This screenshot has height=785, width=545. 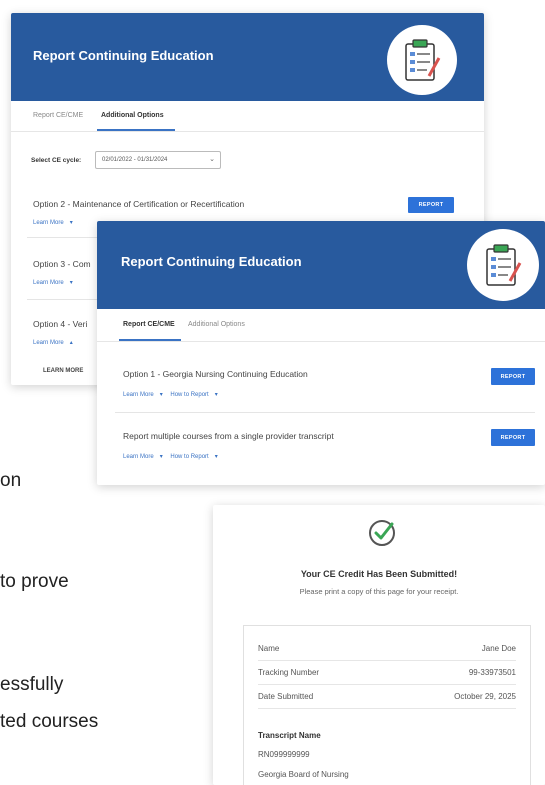 What do you see at coordinates (289, 672) in the screenshot?
I see `row-label: Tracking Number` at bounding box center [289, 672].